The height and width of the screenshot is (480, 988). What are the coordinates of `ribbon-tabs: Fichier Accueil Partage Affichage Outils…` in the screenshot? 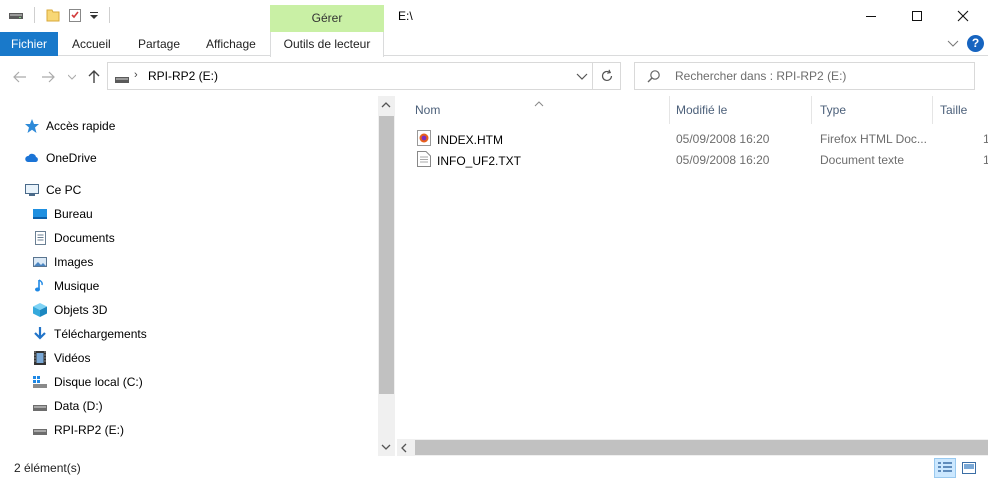 It's located at (494, 44).